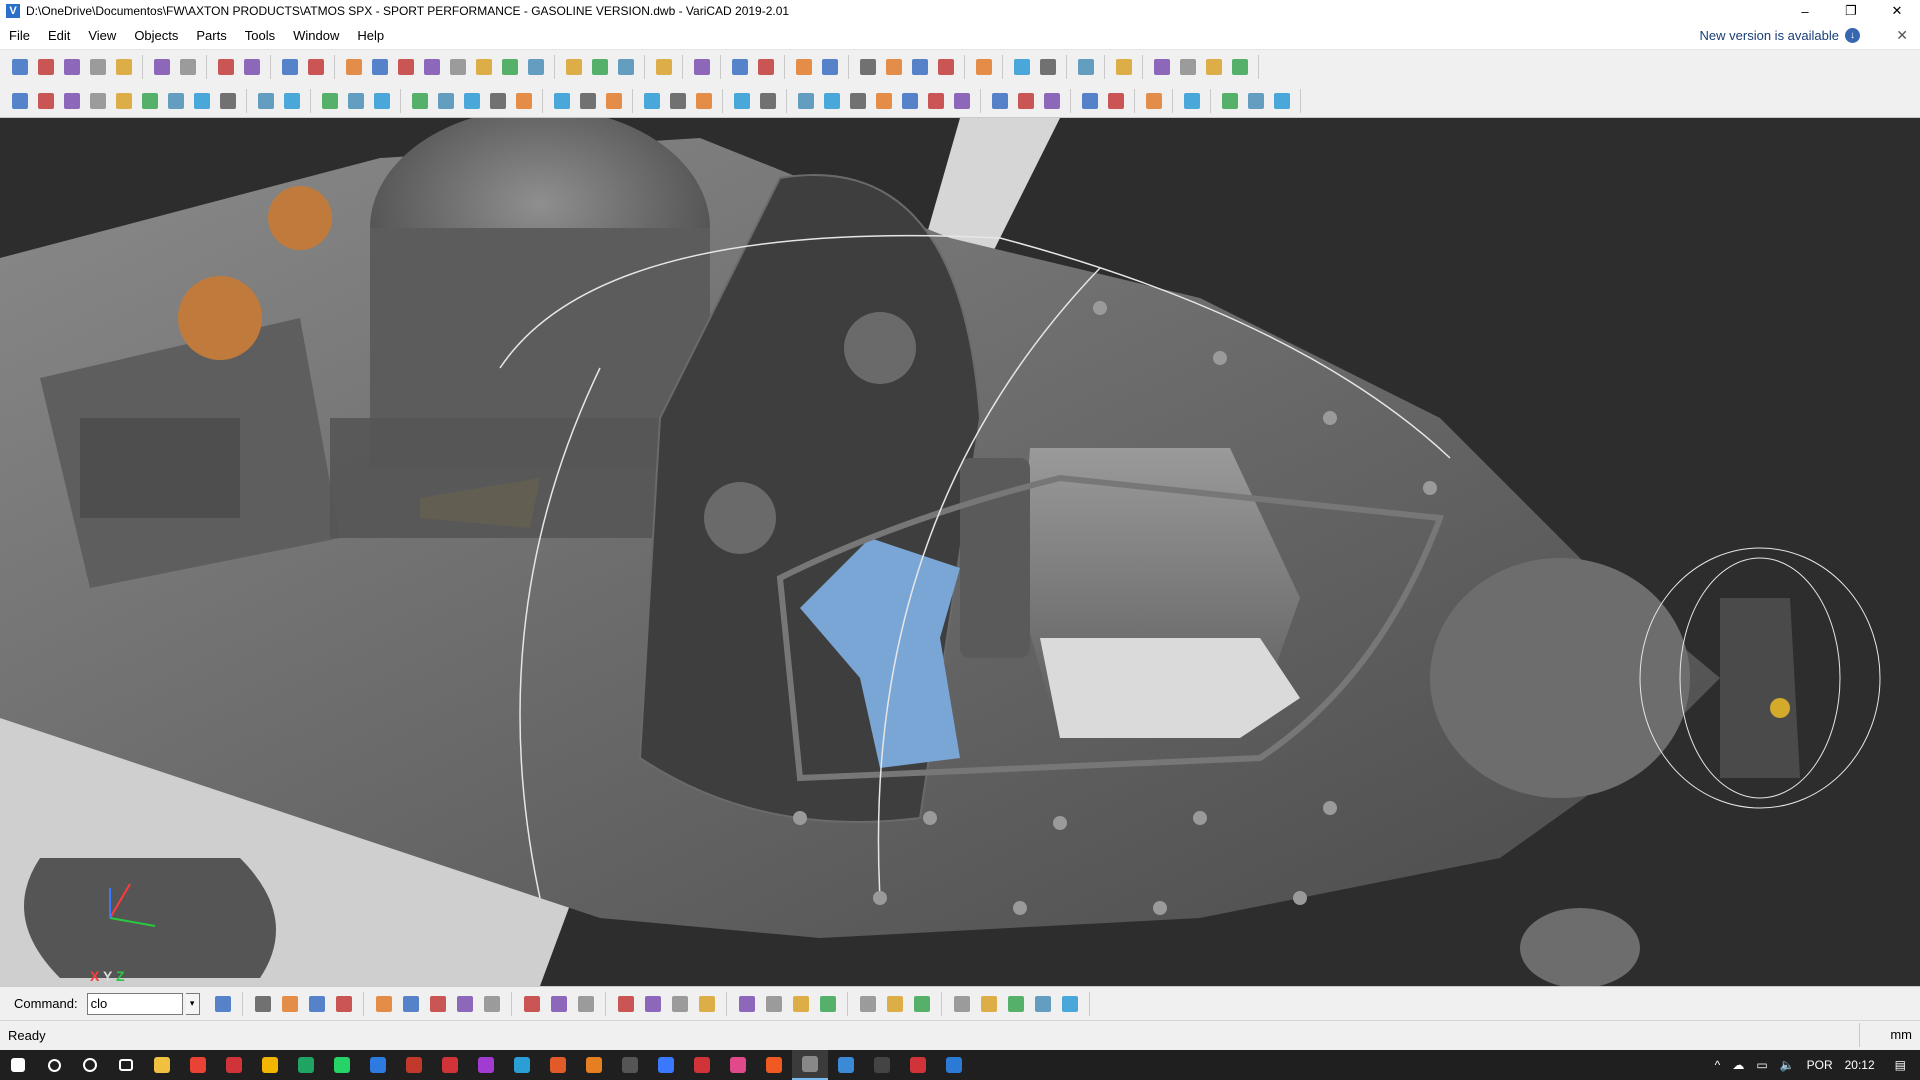  What do you see at coordinates (1761, 1065) in the screenshot?
I see `network-icon: ▭` at bounding box center [1761, 1065].